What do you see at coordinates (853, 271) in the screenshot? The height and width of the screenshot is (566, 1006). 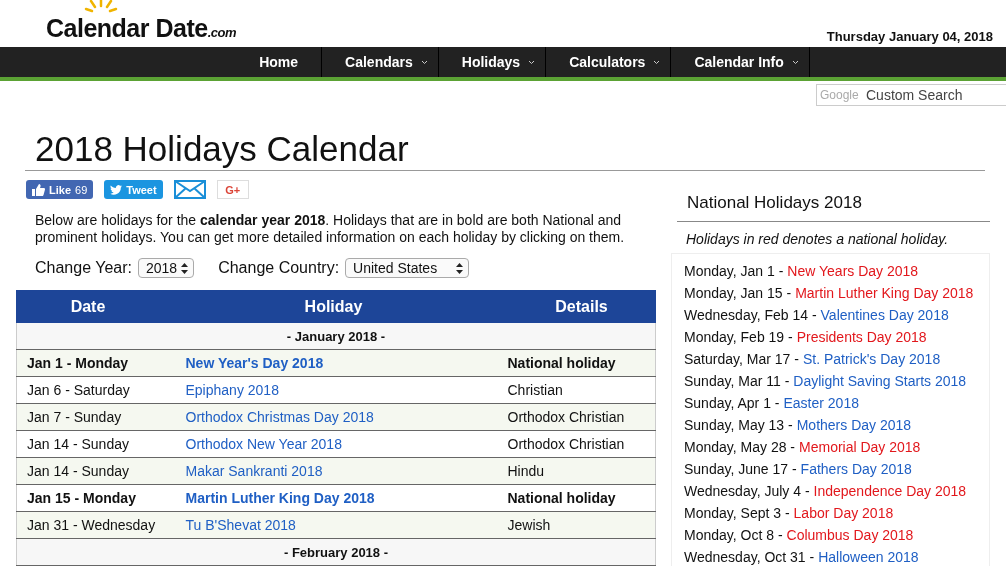 I see `holiday-link: New Years Day 2018` at bounding box center [853, 271].